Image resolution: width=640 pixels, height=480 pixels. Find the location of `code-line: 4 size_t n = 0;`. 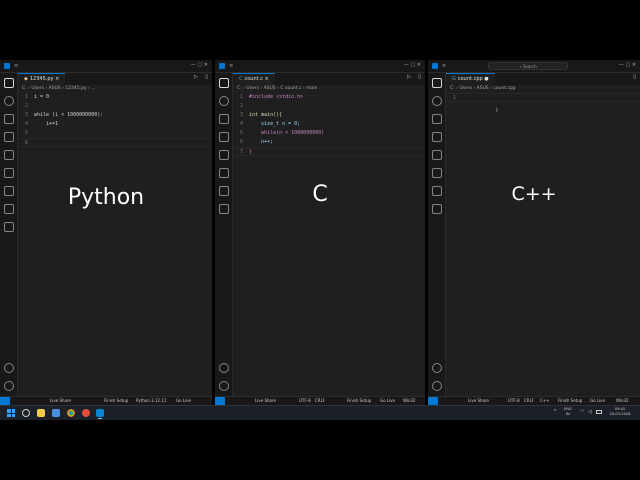

code-line: 4 size_t n = 0; is located at coordinates (329, 124).